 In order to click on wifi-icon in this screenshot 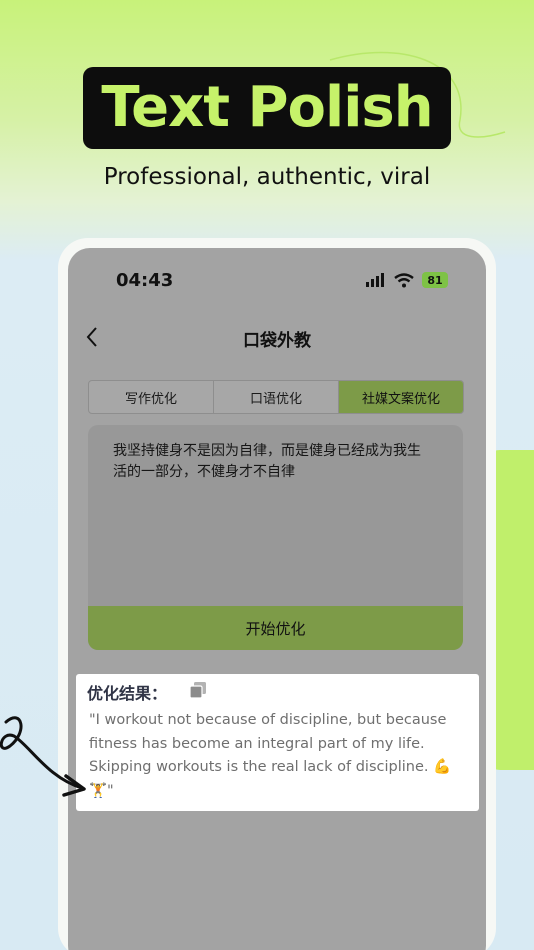, I will do `click(404, 279)`.